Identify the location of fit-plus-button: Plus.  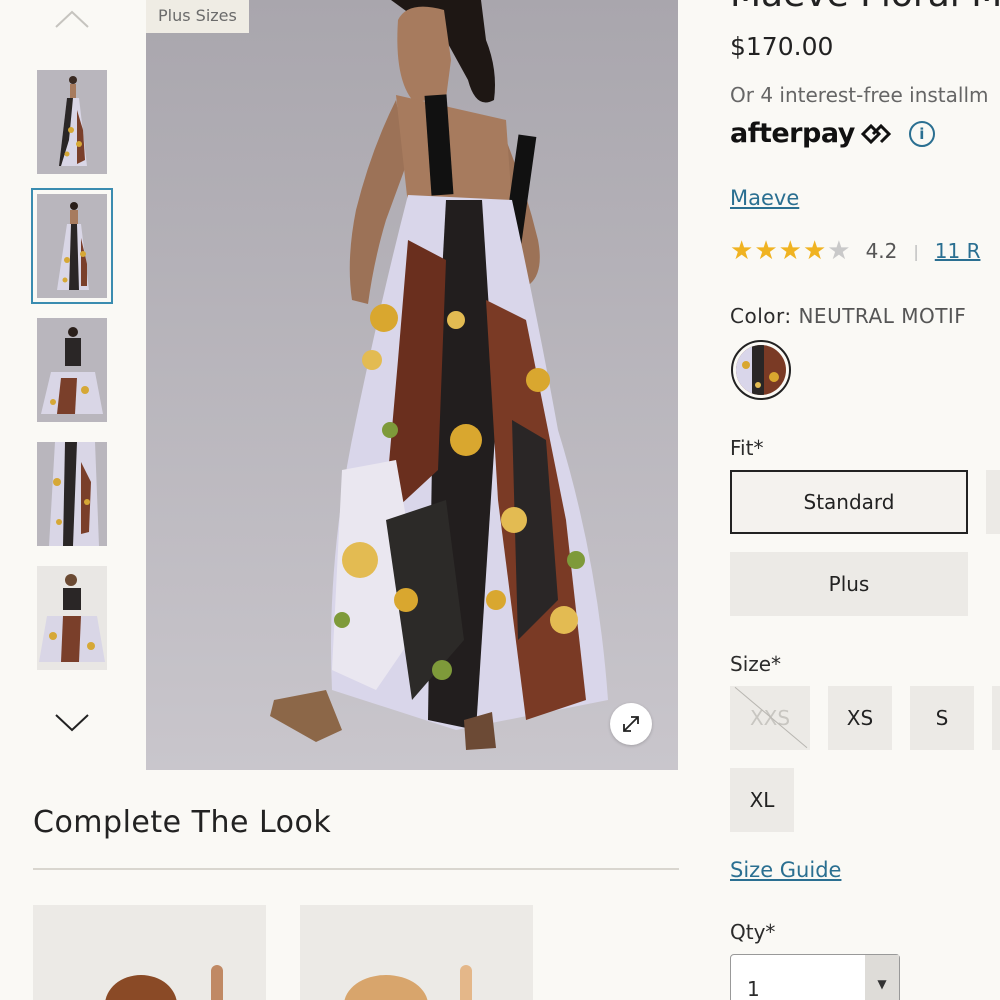
(849, 584).